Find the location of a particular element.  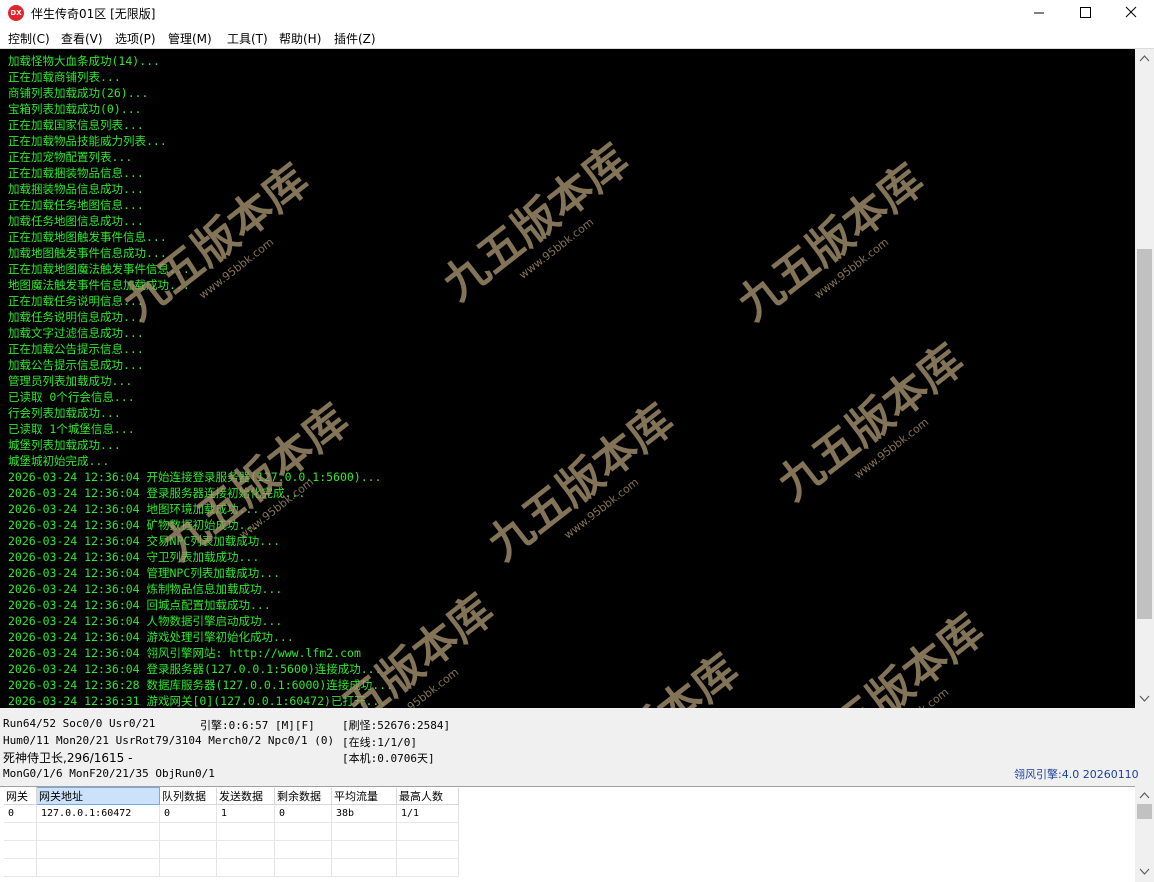

table-header-row: 网关 网关地址 队列数据 发送数据 剩余数据 平均流量 最高人数 is located at coordinates (231, 796).